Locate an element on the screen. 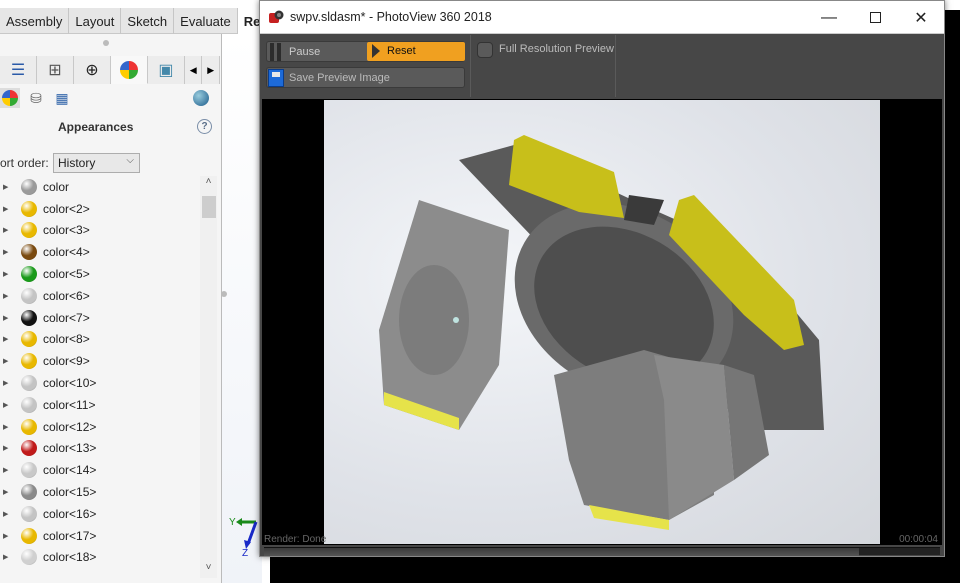 This screenshot has width=960, height=583. play-icon is located at coordinates (376, 51).